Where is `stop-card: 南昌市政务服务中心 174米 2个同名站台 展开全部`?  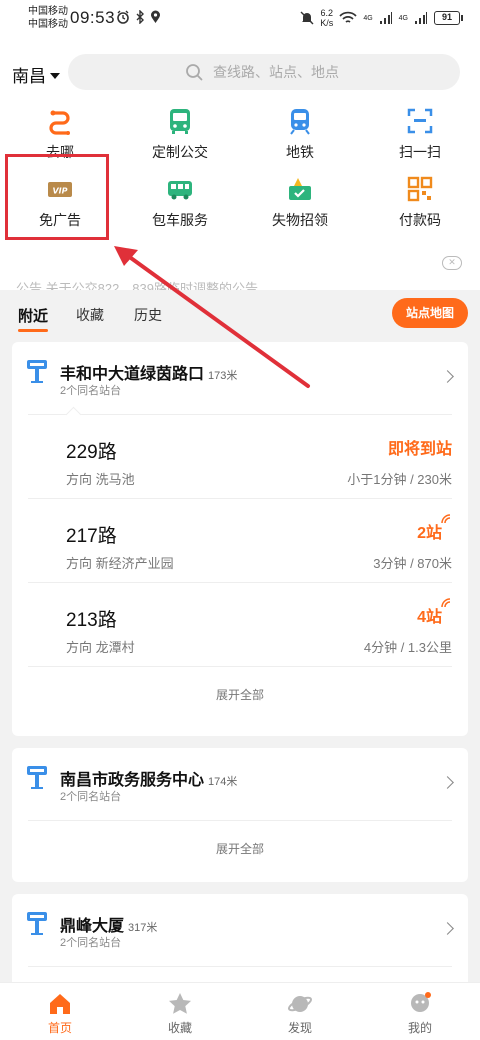
stop-card: 南昌市政务服务中心 174米 2个同名站台 展开全部 is located at coordinates (240, 815).